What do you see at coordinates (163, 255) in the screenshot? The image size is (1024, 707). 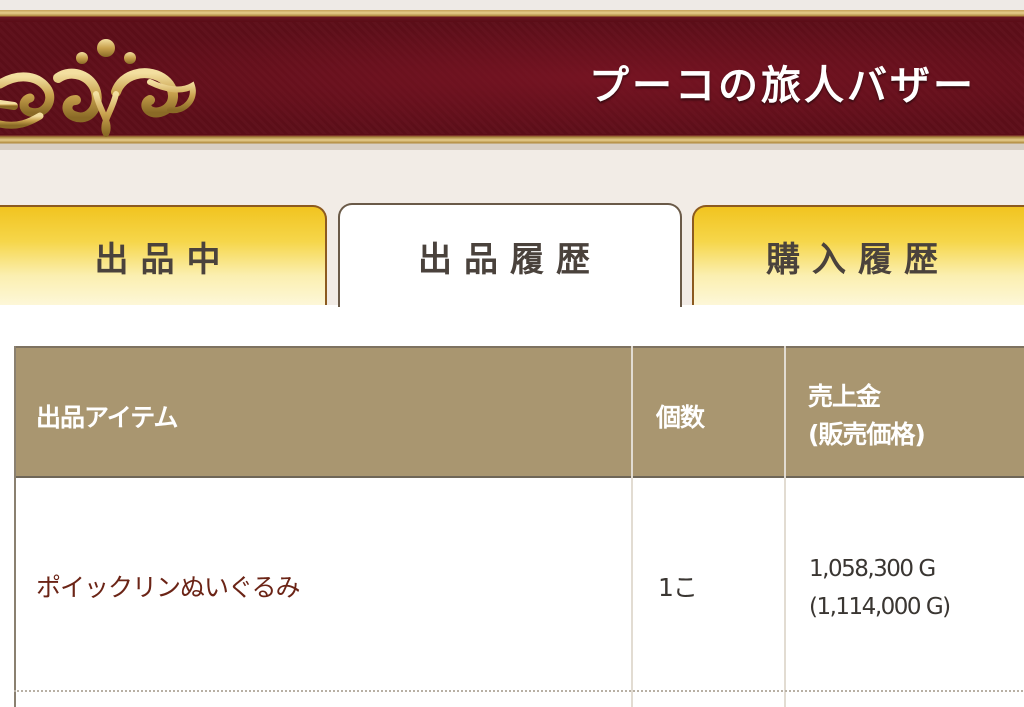 I see `tab-listing: 出品中` at bounding box center [163, 255].